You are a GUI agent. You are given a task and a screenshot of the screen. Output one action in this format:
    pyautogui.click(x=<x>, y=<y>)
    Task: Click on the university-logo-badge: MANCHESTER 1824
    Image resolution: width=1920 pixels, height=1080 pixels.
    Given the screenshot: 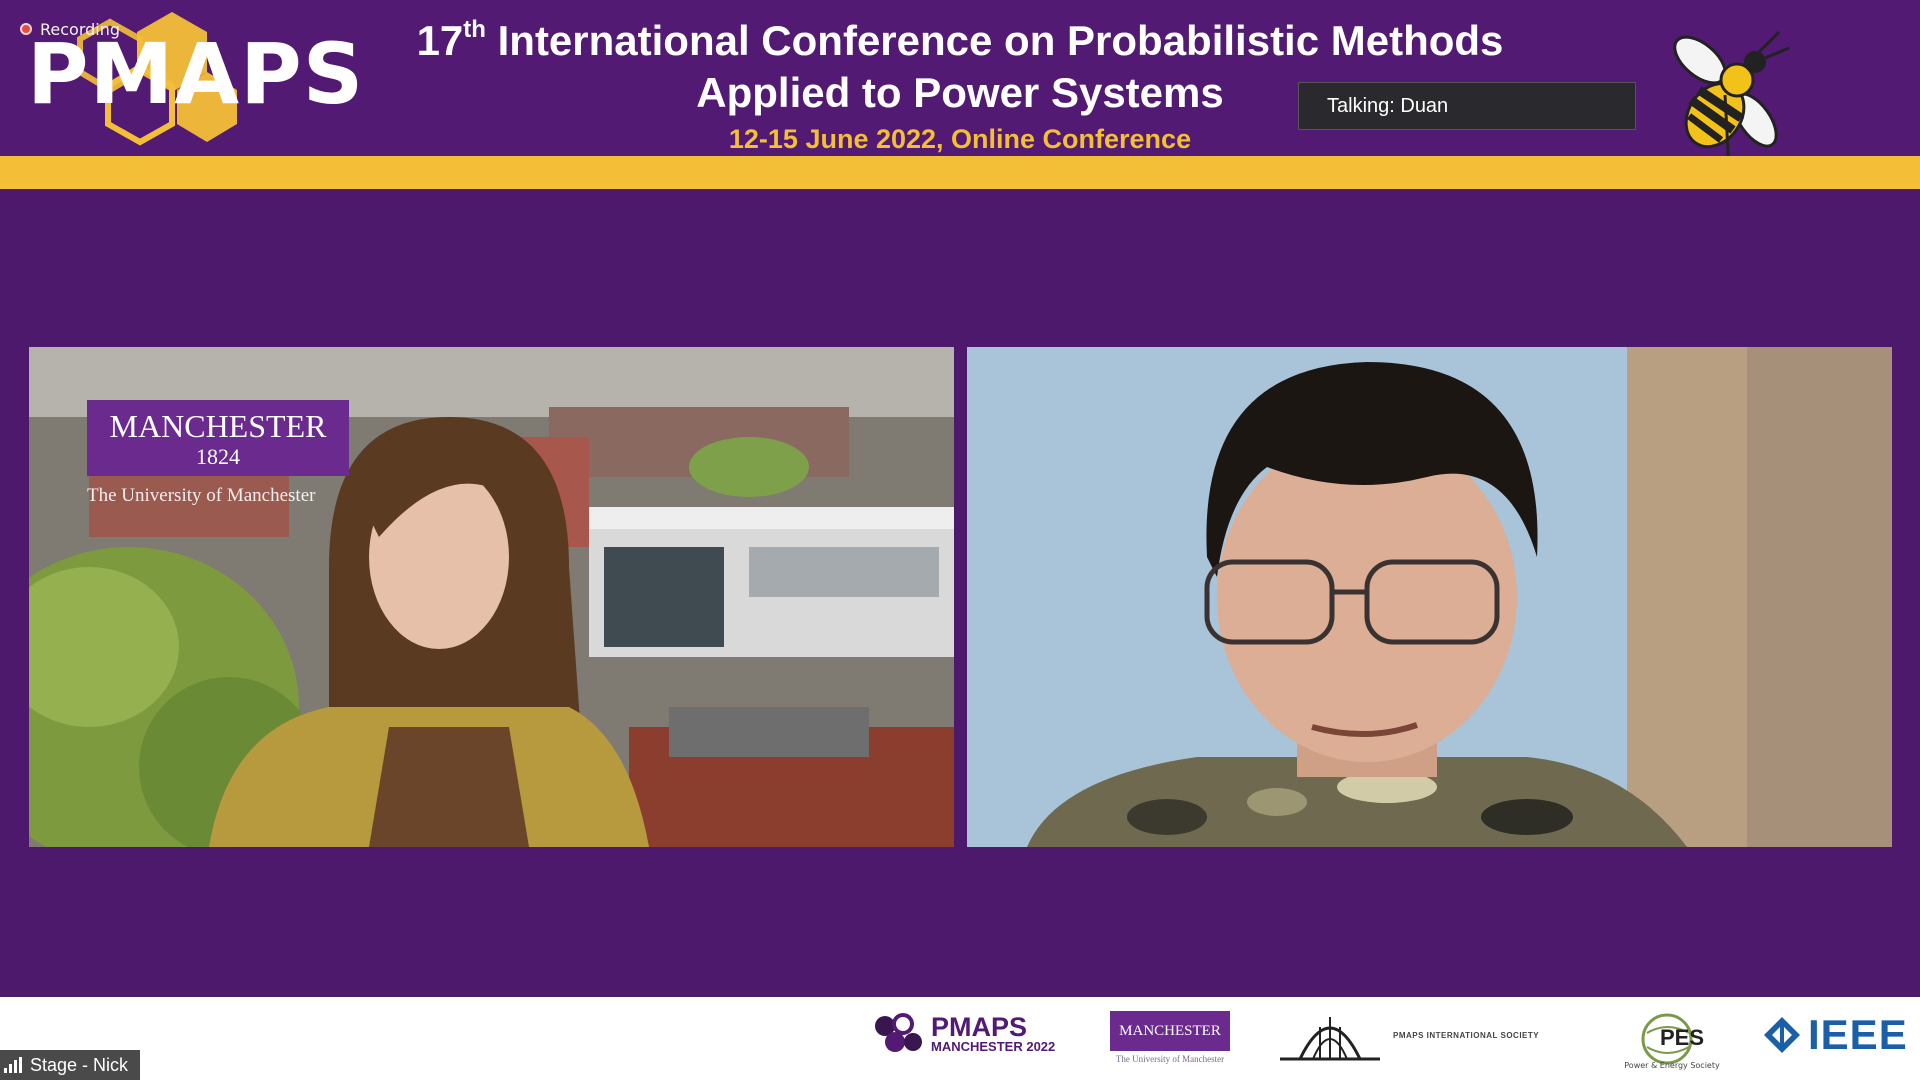 What is the action you would take?
    pyautogui.click(x=218, y=438)
    